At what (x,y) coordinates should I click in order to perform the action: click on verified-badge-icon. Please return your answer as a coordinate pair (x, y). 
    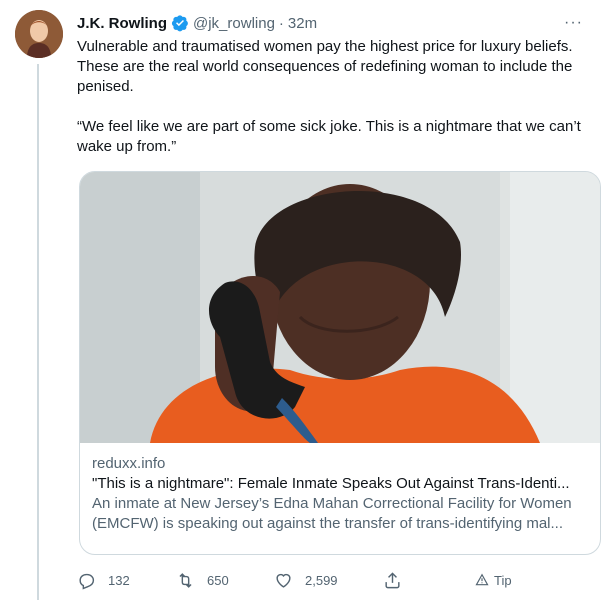
    Looking at the image, I should click on (180, 23).